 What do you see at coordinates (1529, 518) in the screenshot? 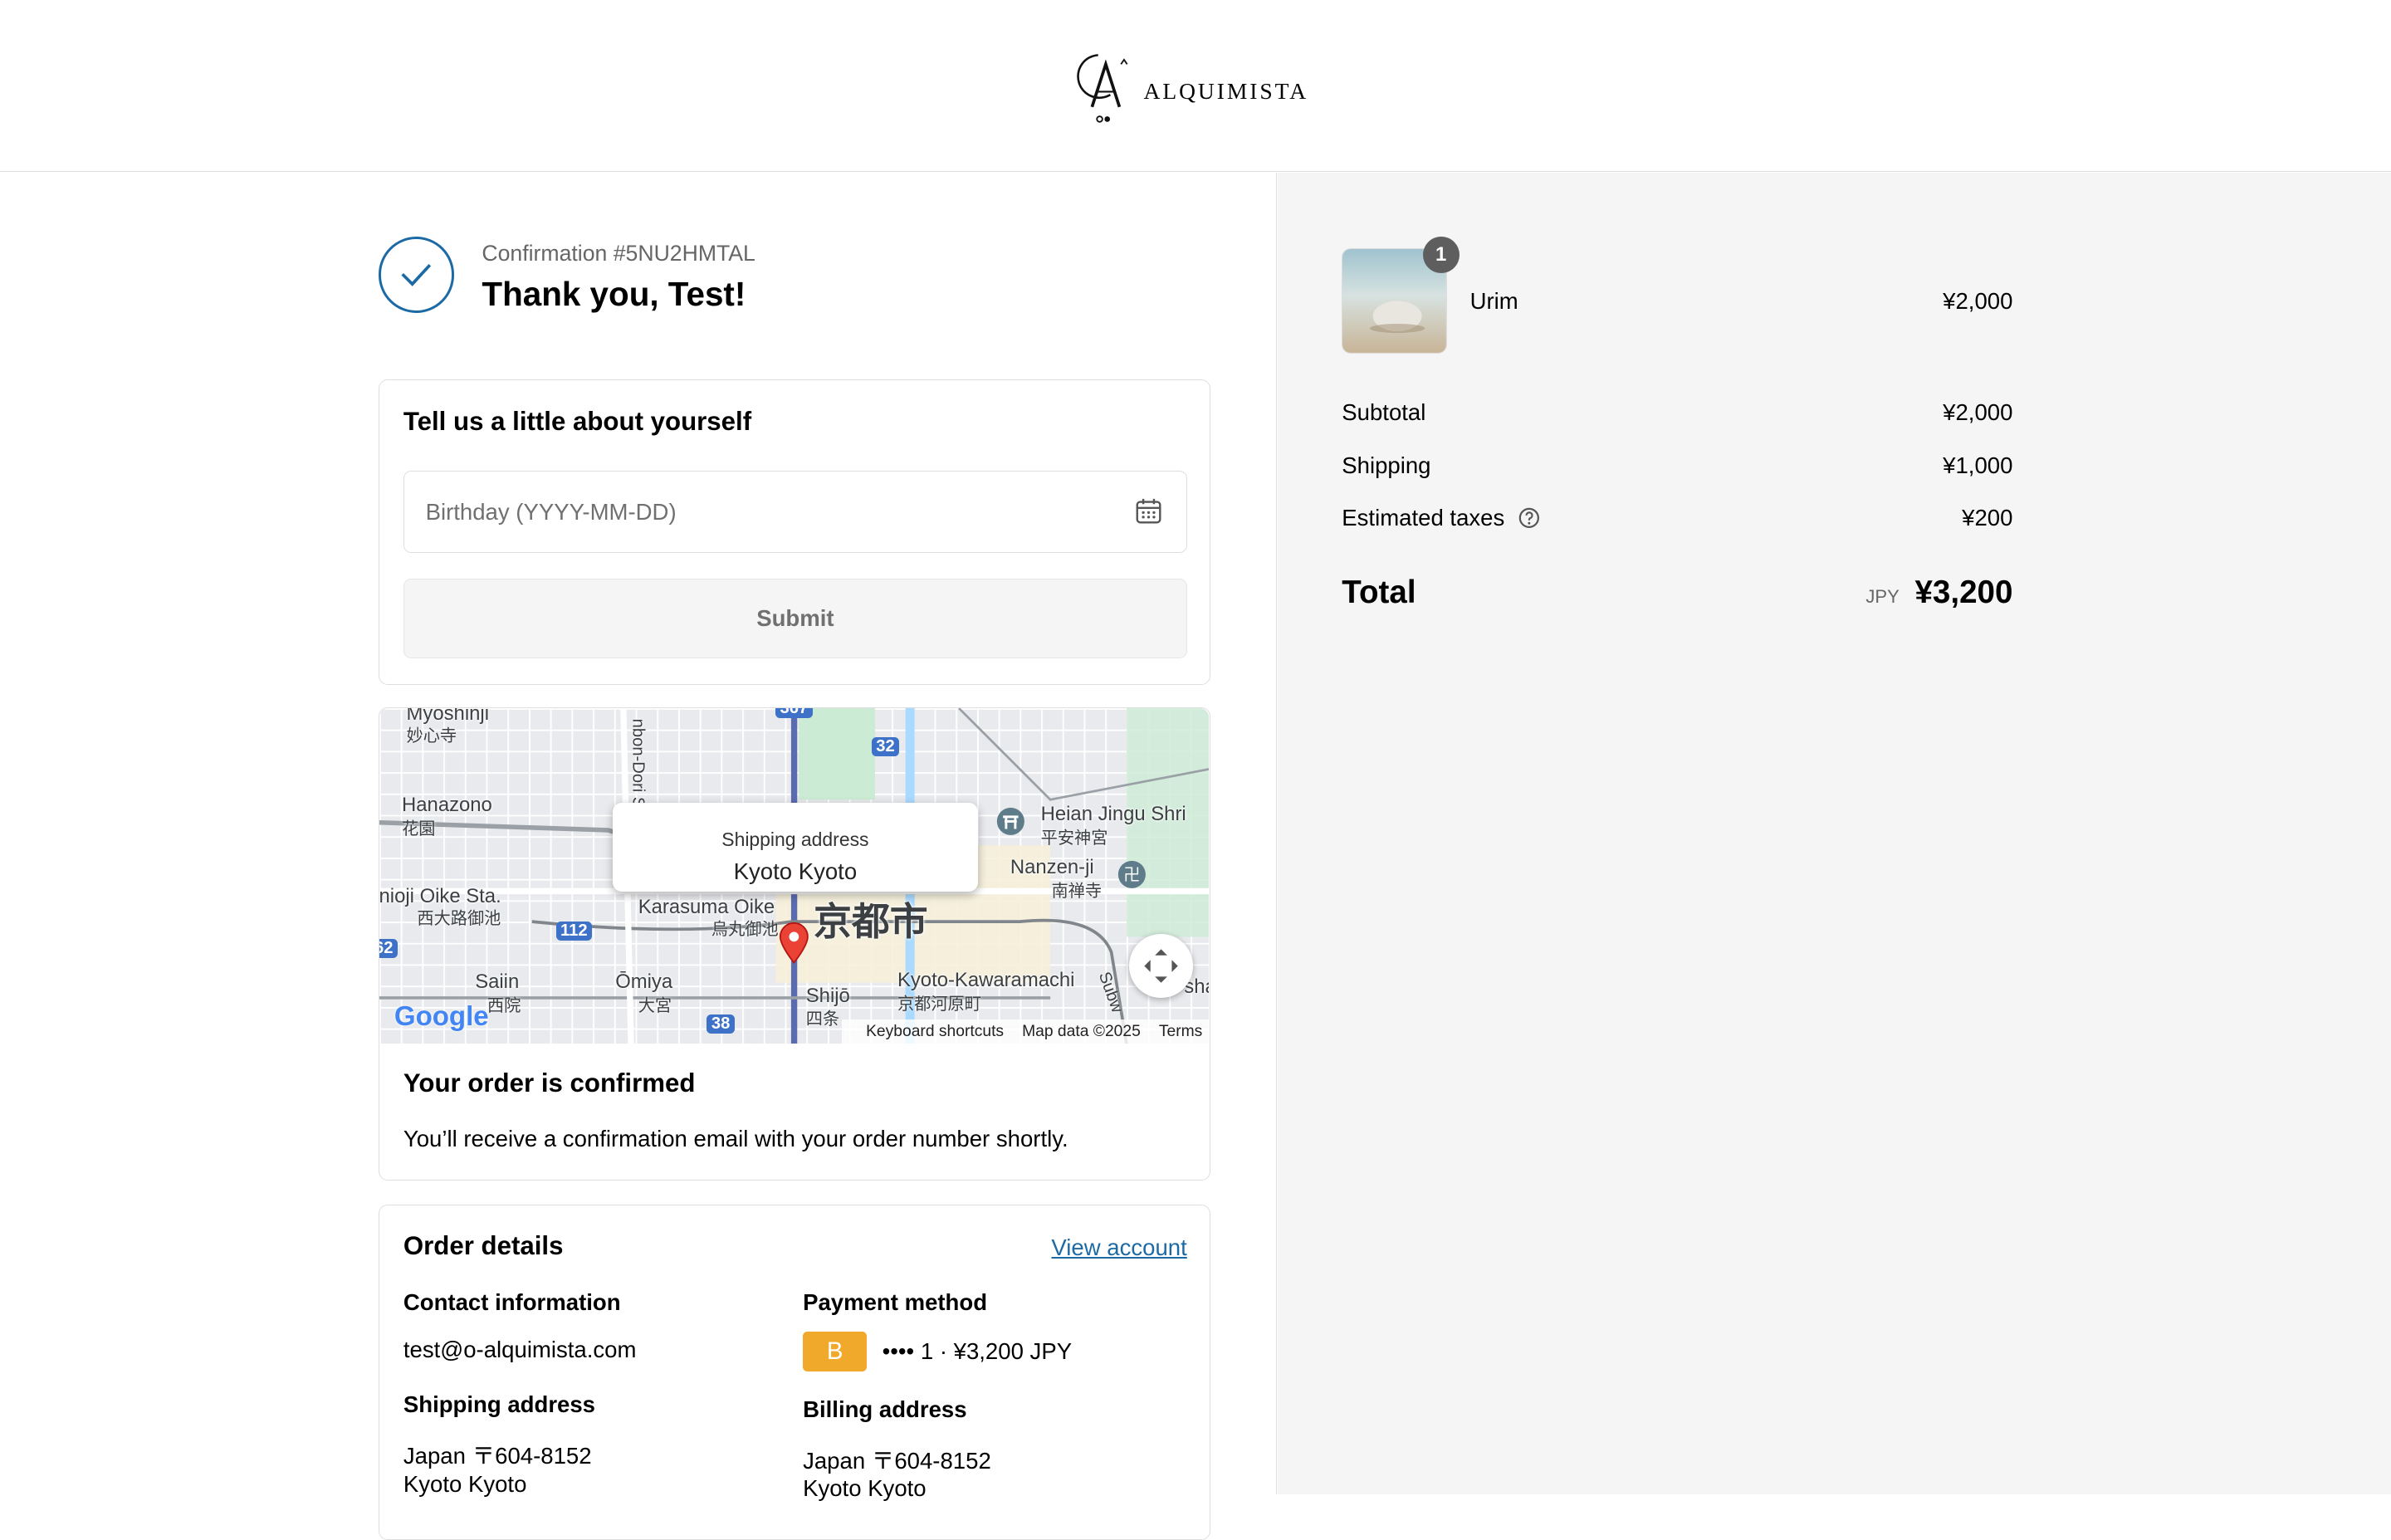
I see `help-circle-icon` at bounding box center [1529, 518].